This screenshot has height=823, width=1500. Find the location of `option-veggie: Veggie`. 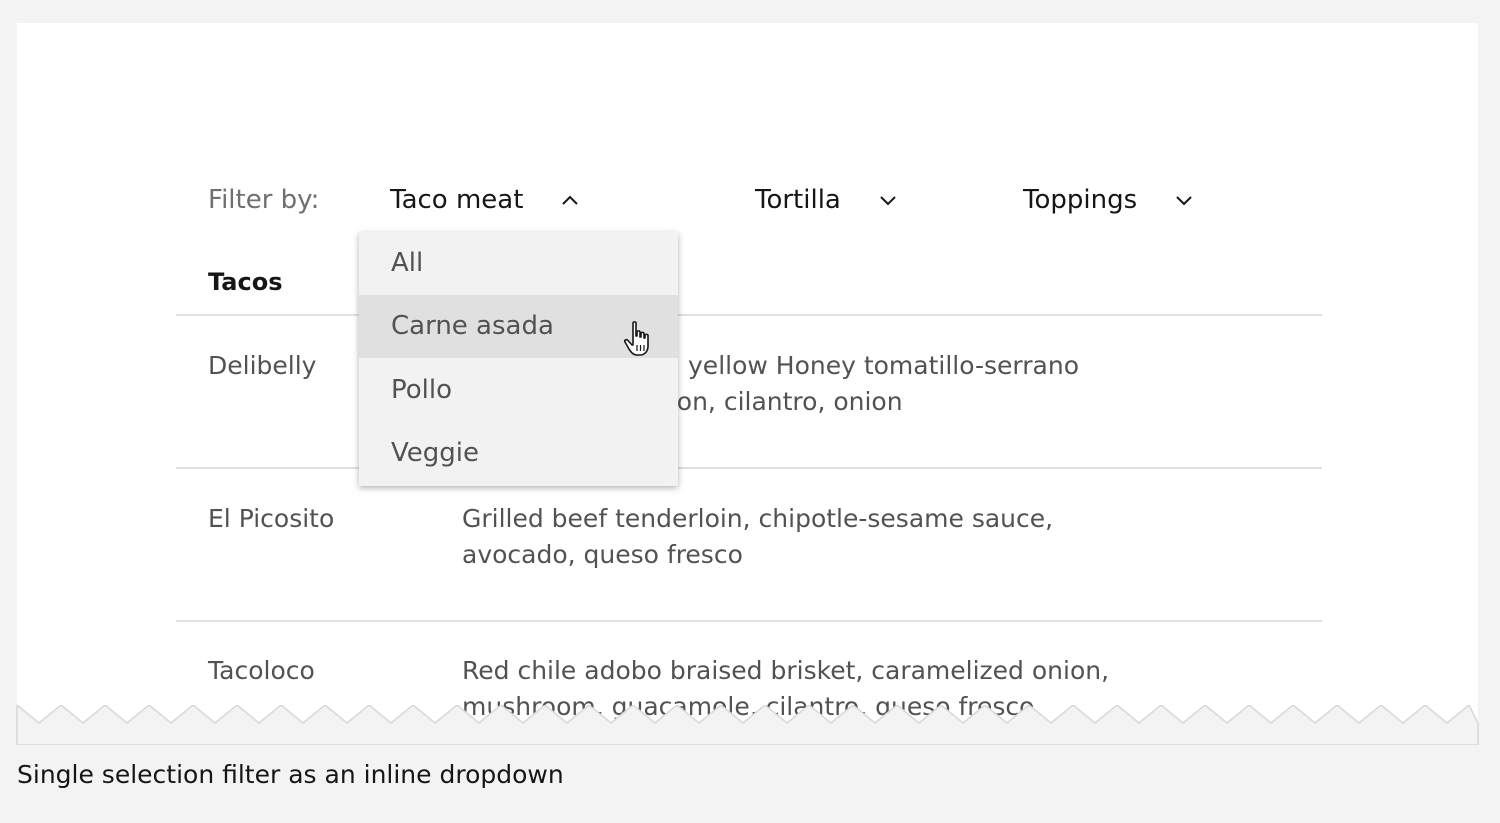

option-veggie: Veggie is located at coordinates (518, 453).